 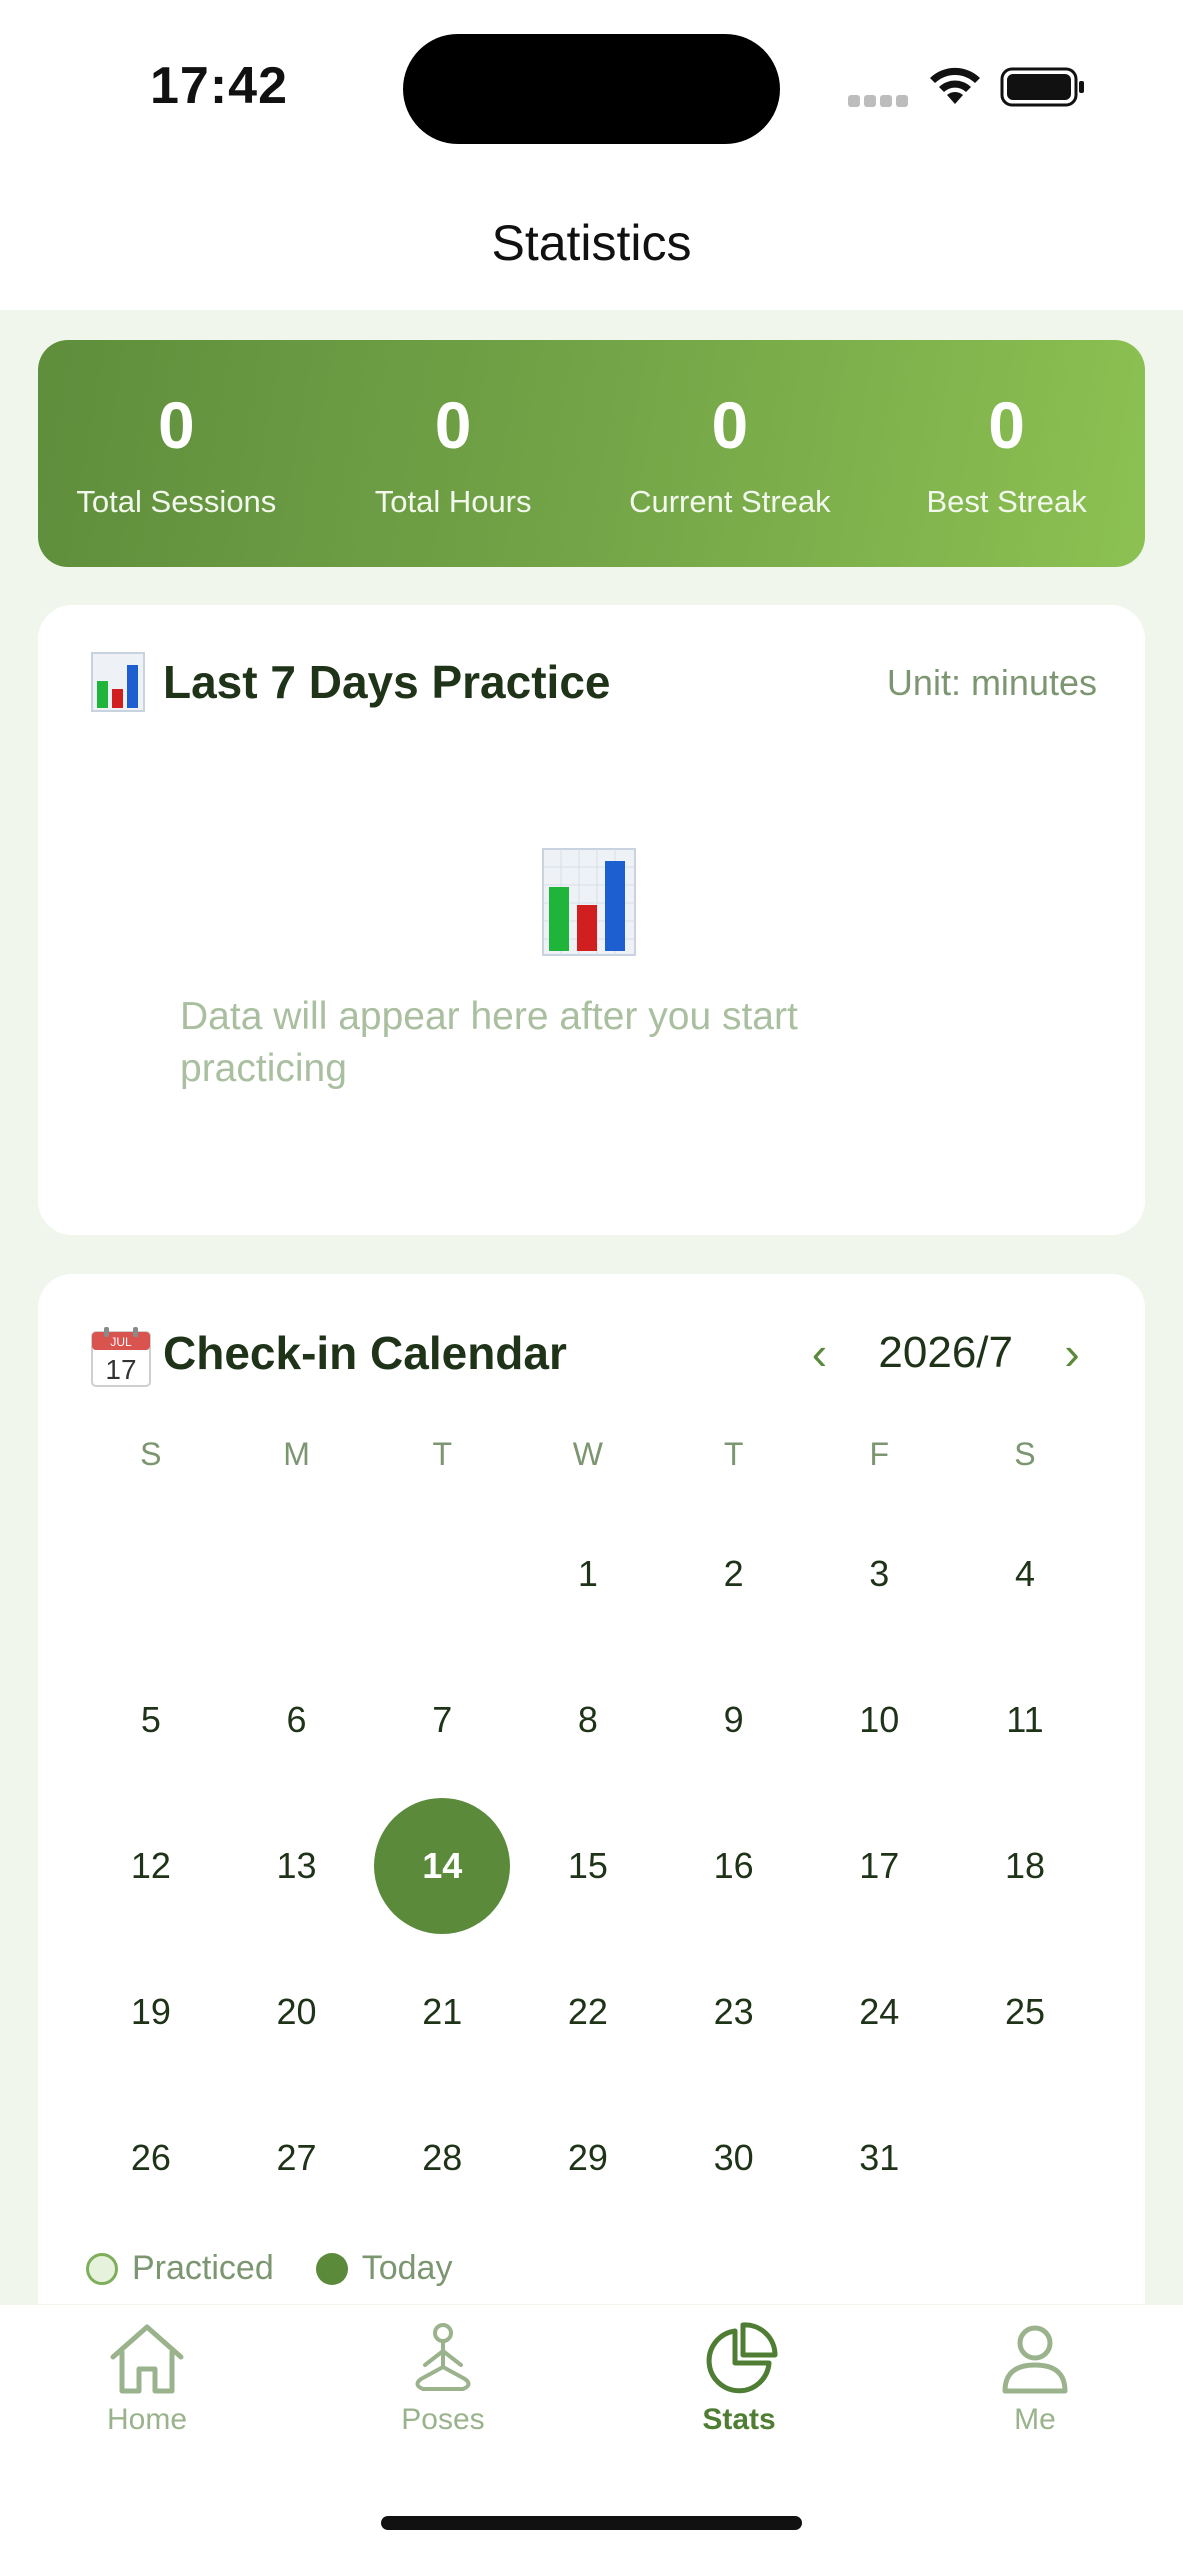 I want to click on calendar-day: 8, so click(x=588, y=1720).